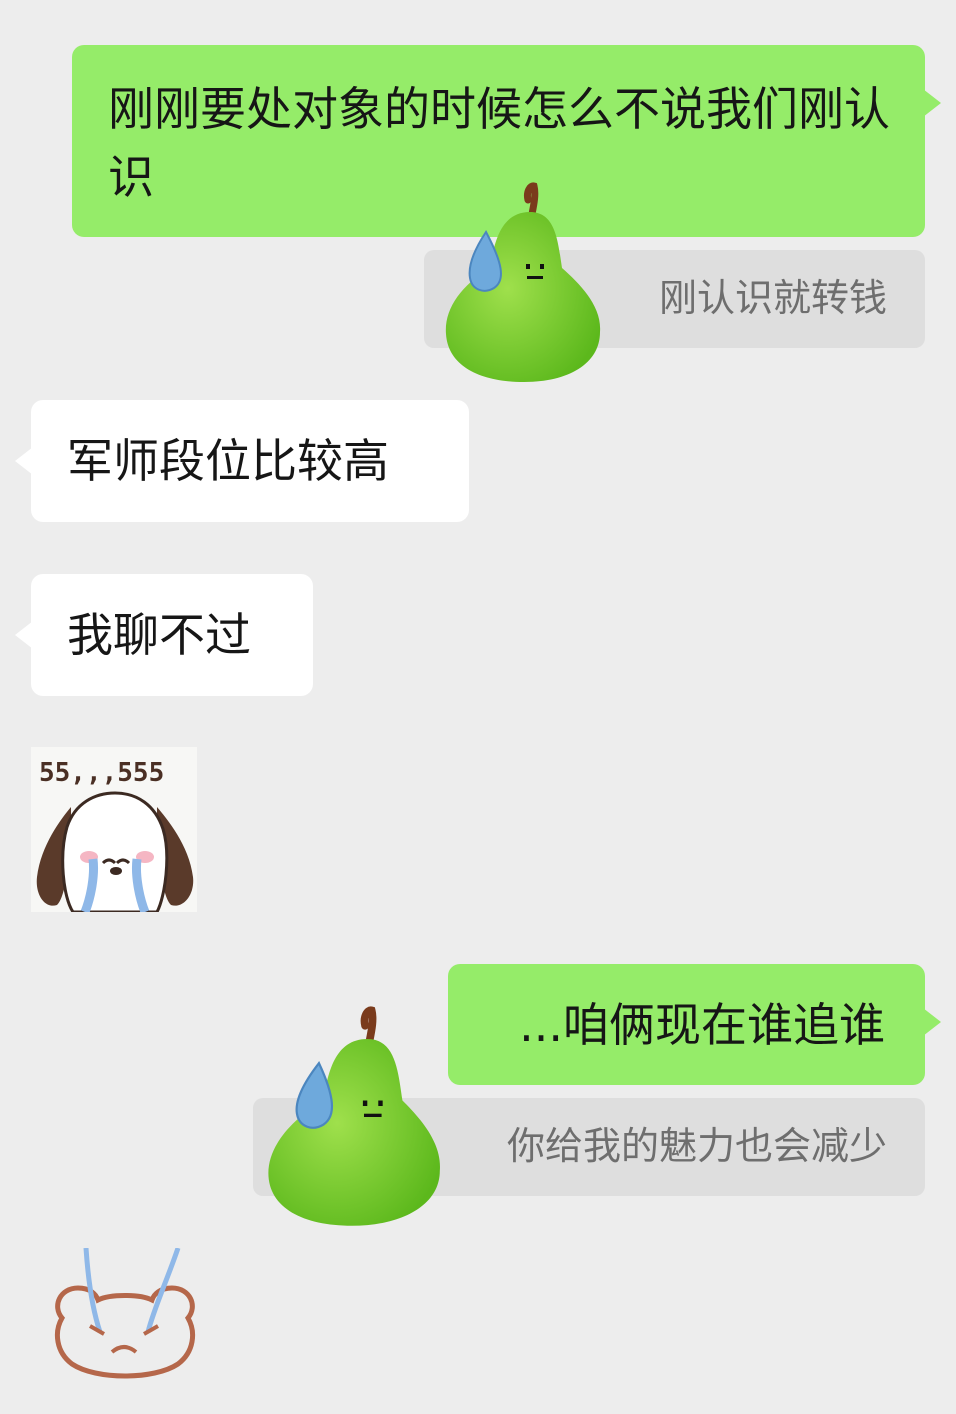 The height and width of the screenshot is (1414, 956). I want to click on quote-text: 你给我的魅力也会减少, so click(696, 1146).